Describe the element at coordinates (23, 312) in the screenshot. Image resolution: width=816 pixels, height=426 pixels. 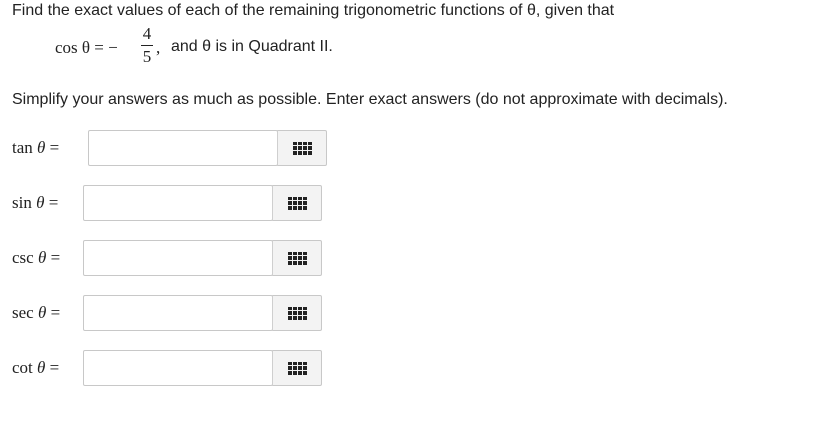
I see `func-name: sec` at that location.